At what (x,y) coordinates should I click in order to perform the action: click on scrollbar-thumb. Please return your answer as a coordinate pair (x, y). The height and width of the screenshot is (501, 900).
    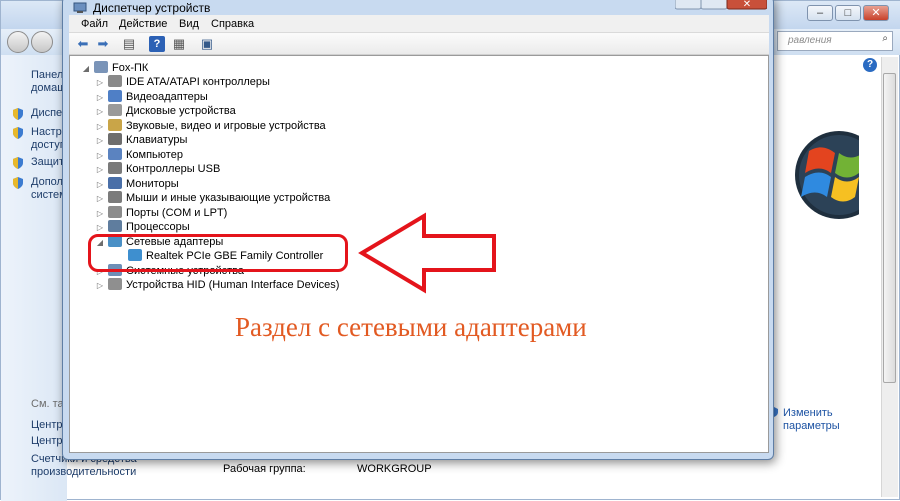
    Looking at the image, I should click on (889, 228).